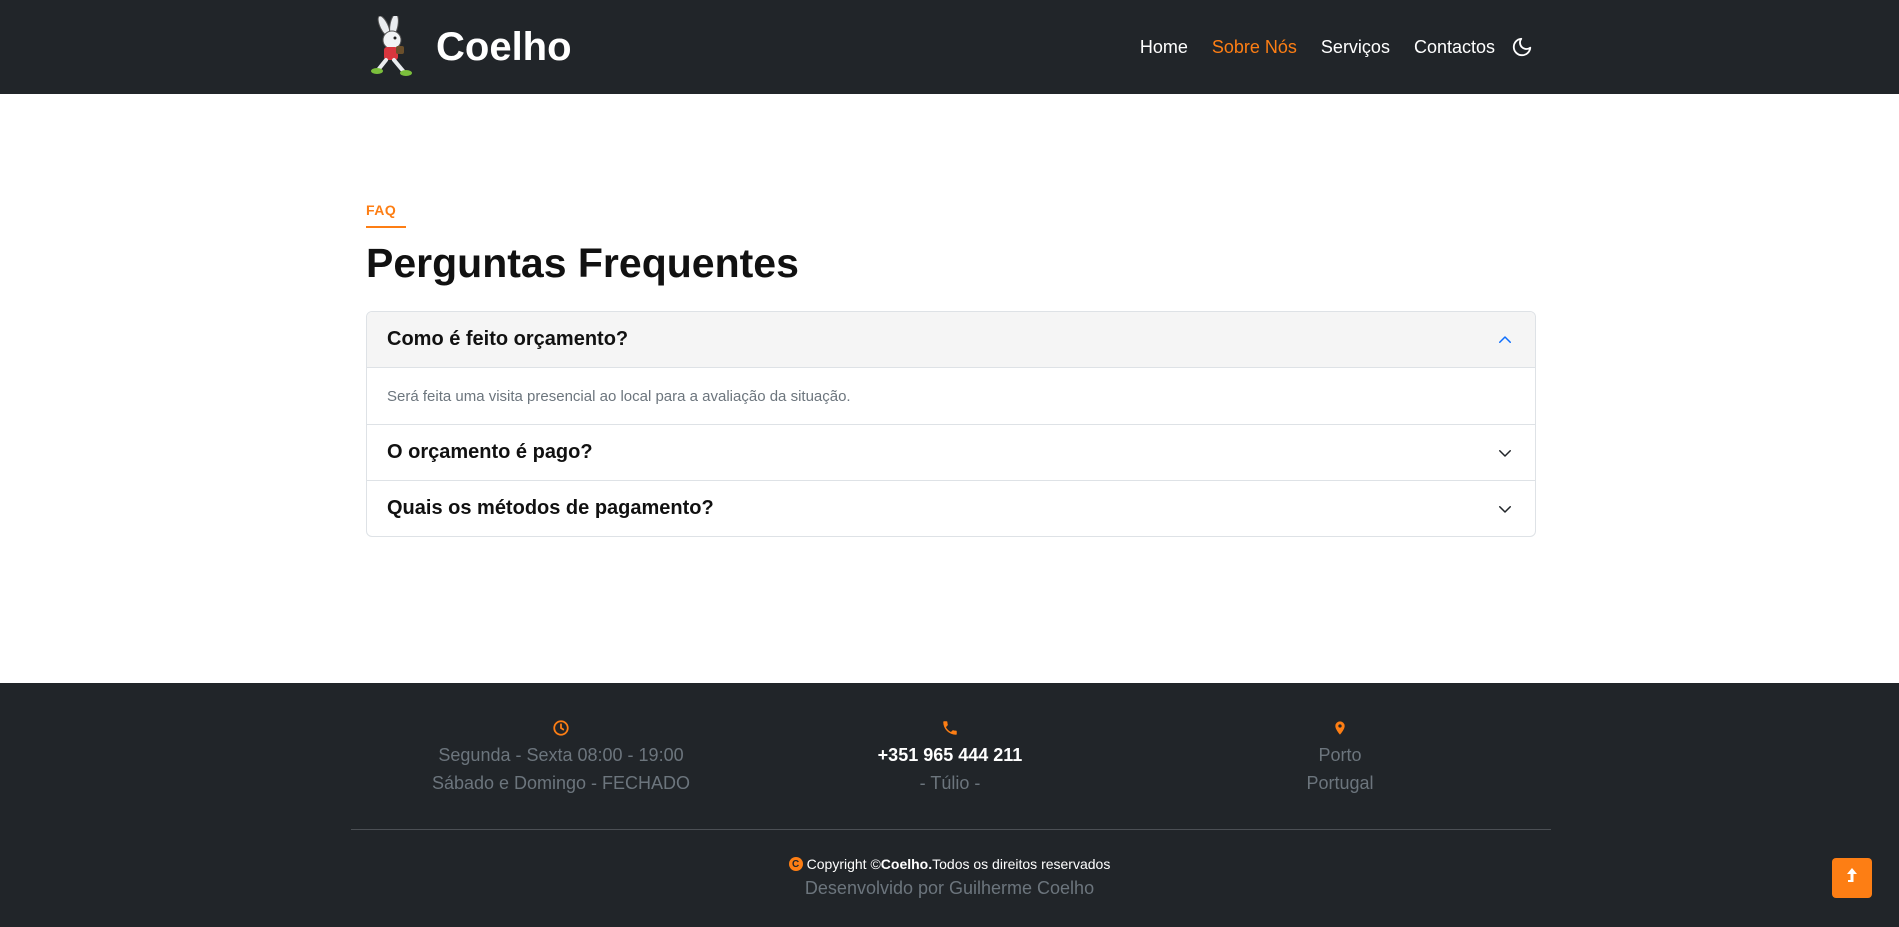 This screenshot has height=927, width=1899. What do you see at coordinates (951, 829) in the screenshot?
I see `footer-divider` at bounding box center [951, 829].